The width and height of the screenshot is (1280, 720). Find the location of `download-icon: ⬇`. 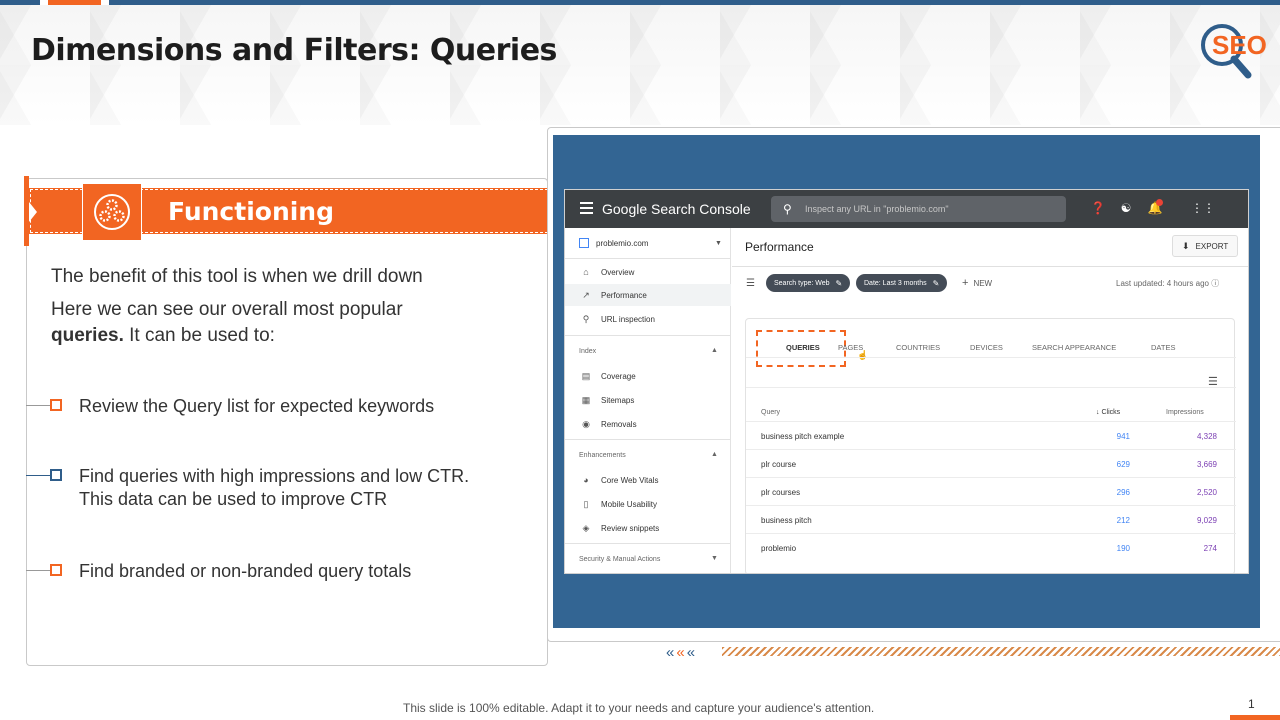

download-icon: ⬇ is located at coordinates (1186, 245).